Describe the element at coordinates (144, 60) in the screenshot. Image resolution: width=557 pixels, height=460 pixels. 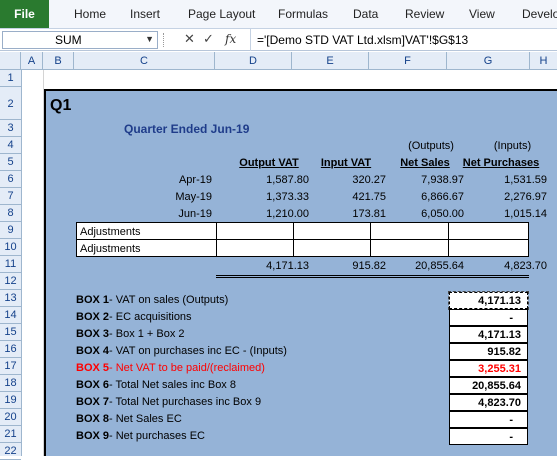
I see `column-header-c: C` at that location.